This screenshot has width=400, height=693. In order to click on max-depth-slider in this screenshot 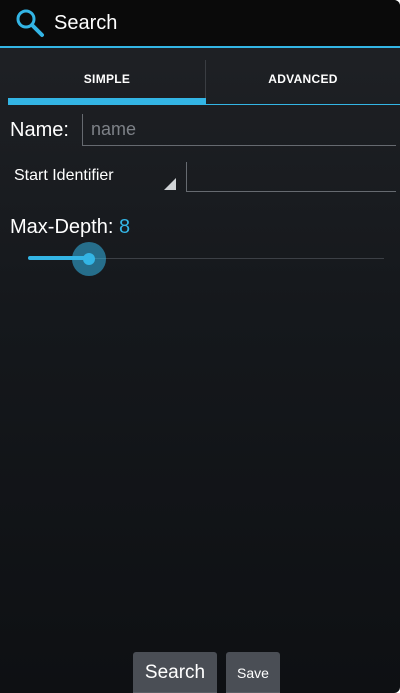, I will do `click(206, 259)`.